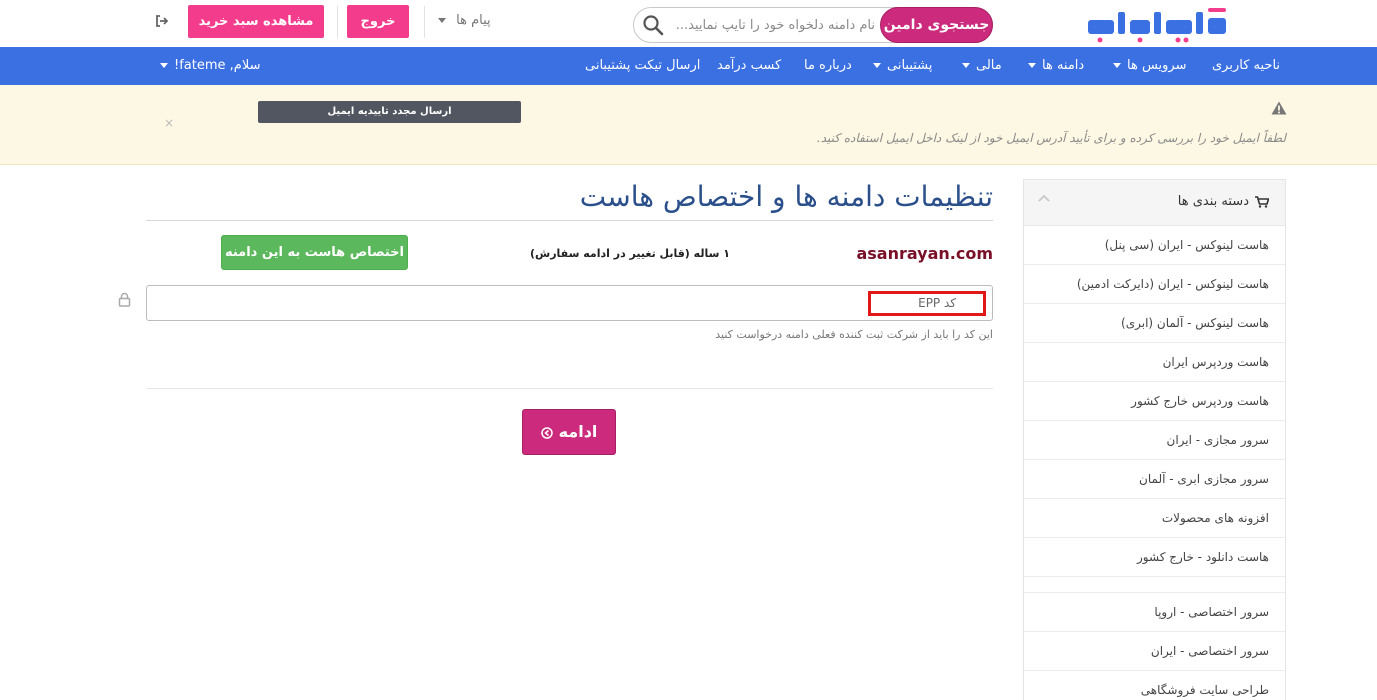  I want to click on shopping-cart-icon, so click(1262, 201).